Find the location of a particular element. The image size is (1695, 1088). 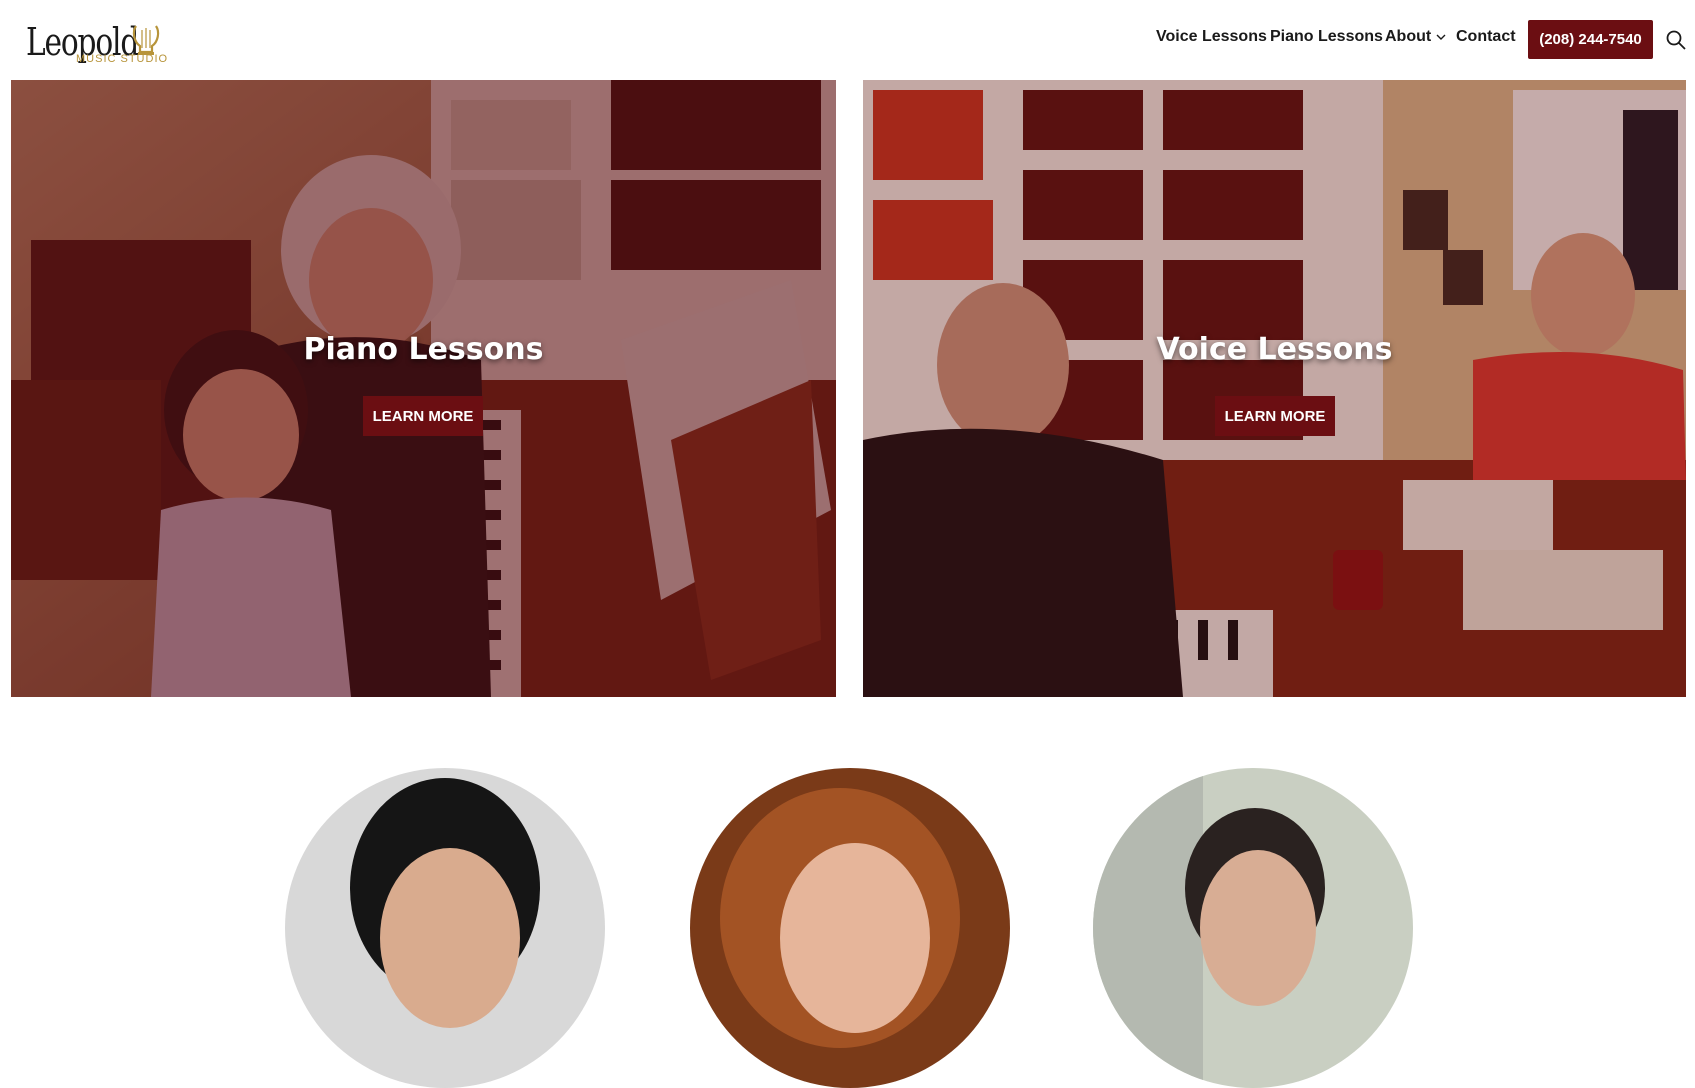

panel-title: Piano Lessons is located at coordinates (423, 349).